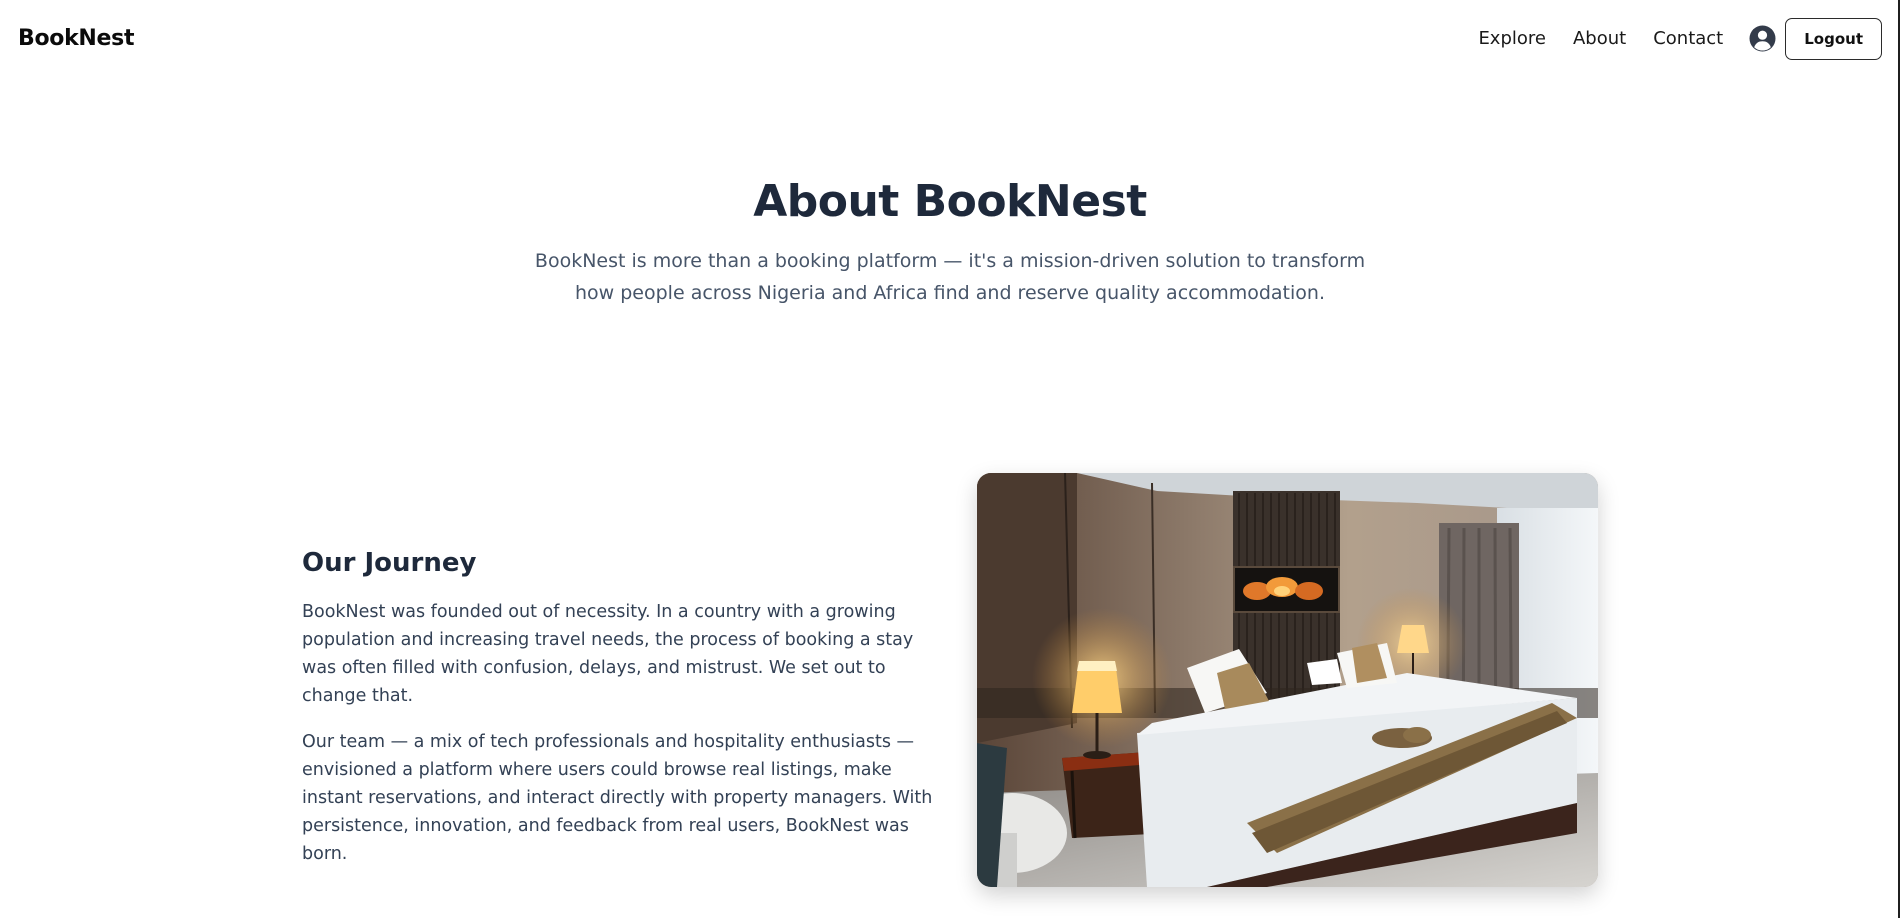 This screenshot has width=1902, height=918. I want to click on navbar: BookNest Explore About Contact Logout, so click(950, 38).